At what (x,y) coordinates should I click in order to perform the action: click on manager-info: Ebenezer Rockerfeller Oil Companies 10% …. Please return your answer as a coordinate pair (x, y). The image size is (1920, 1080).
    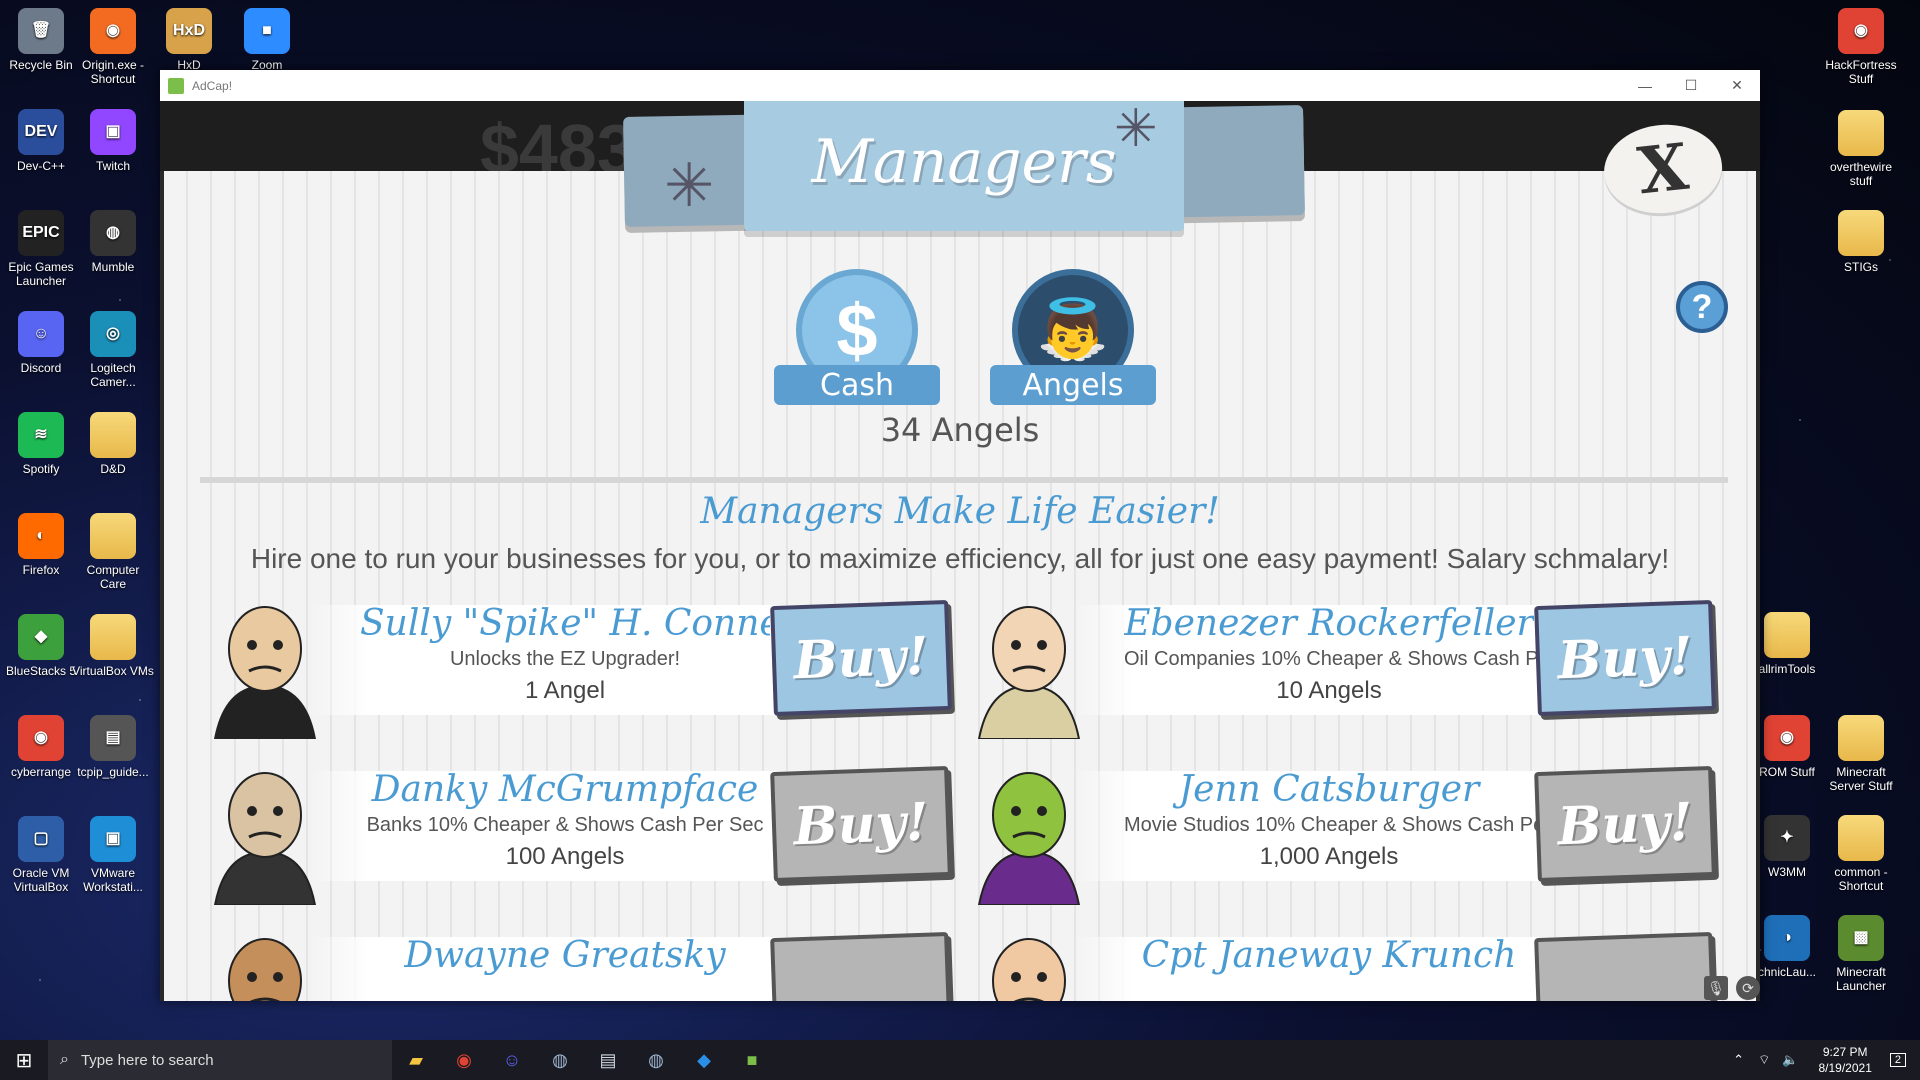
    Looking at the image, I should click on (1360, 654).